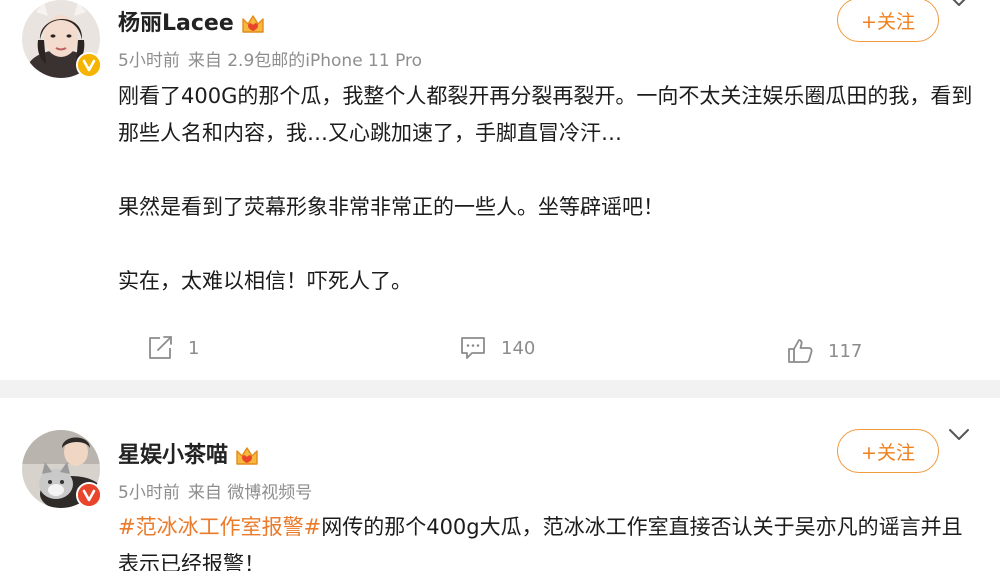 This screenshot has height=571, width=1000. What do you see at coordinates (219, 527) in the screenshot?
I see `hashtag-link: #范冰冰工作室报警#` at bounding box center [219, 527].